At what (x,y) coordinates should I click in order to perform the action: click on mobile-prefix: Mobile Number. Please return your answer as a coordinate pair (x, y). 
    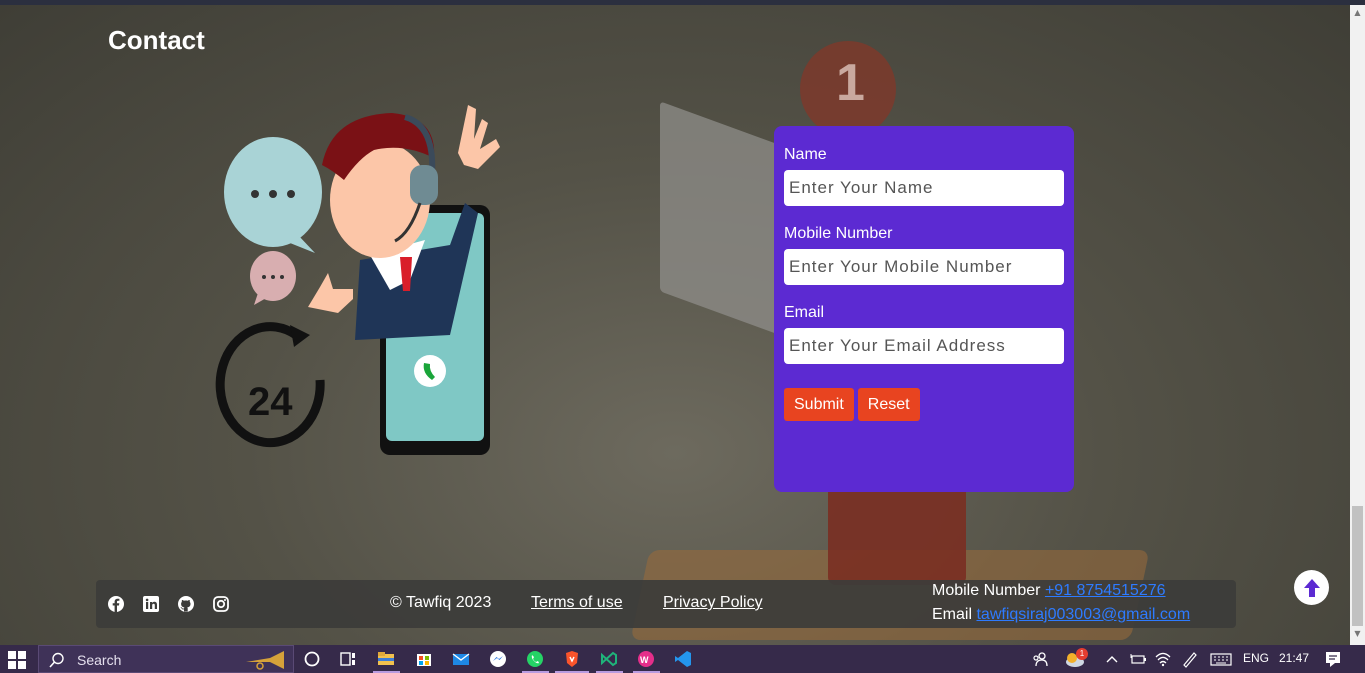
    Looking at the image, I should click on (986, 590).